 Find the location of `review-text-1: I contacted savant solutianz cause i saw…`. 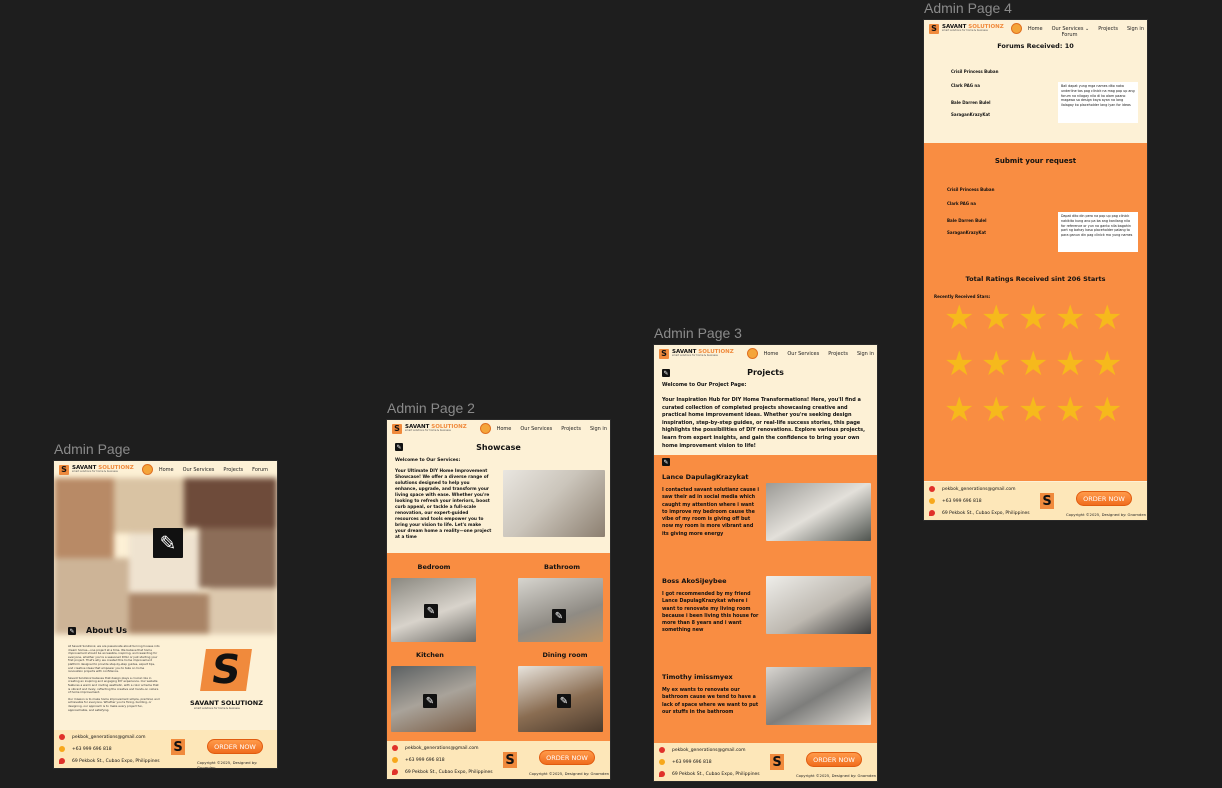

review-text-1: I contacted savant solutianz cause i saw… is located at coordinates (711, 512).